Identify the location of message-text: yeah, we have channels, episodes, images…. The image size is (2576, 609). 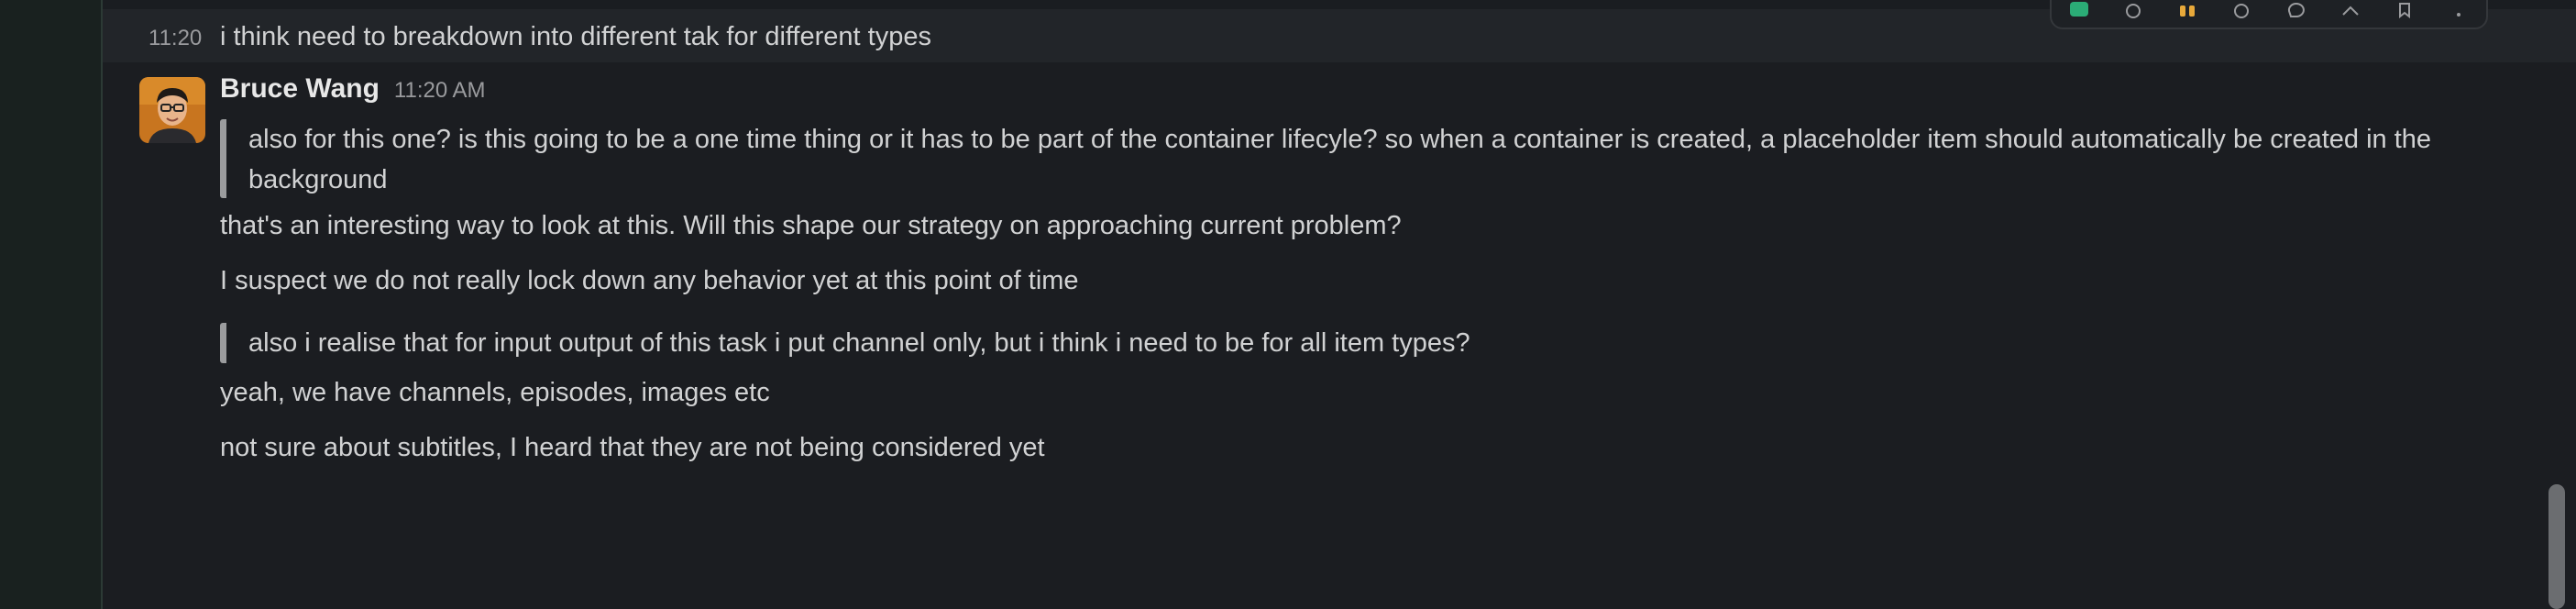
(495, 392).